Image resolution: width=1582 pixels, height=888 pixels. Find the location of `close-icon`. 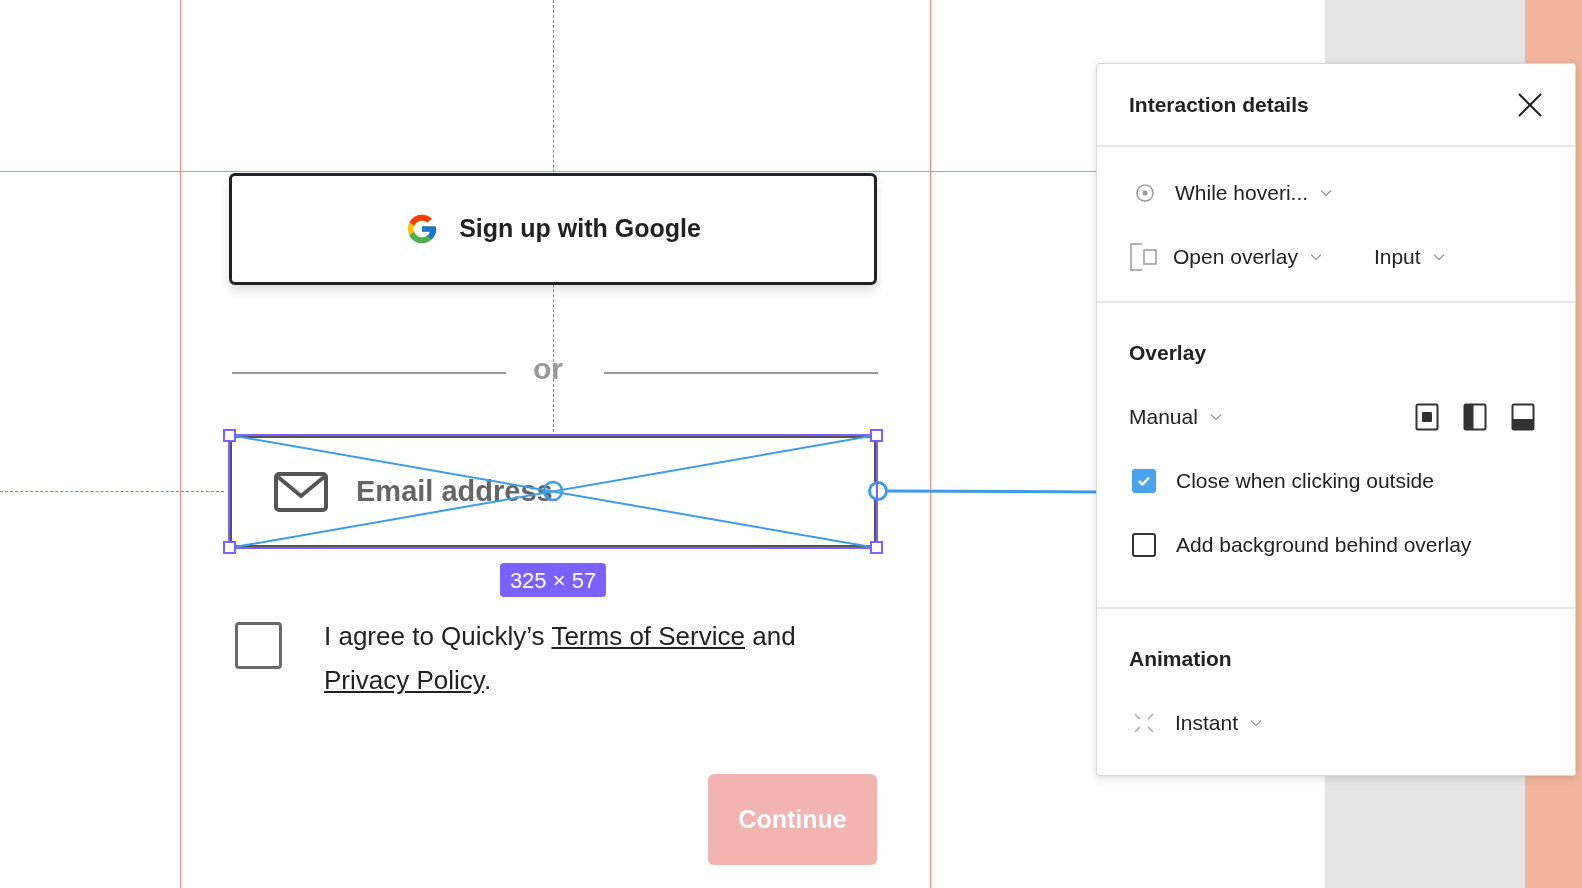

close-icon is located at coordinates (1530, 104).